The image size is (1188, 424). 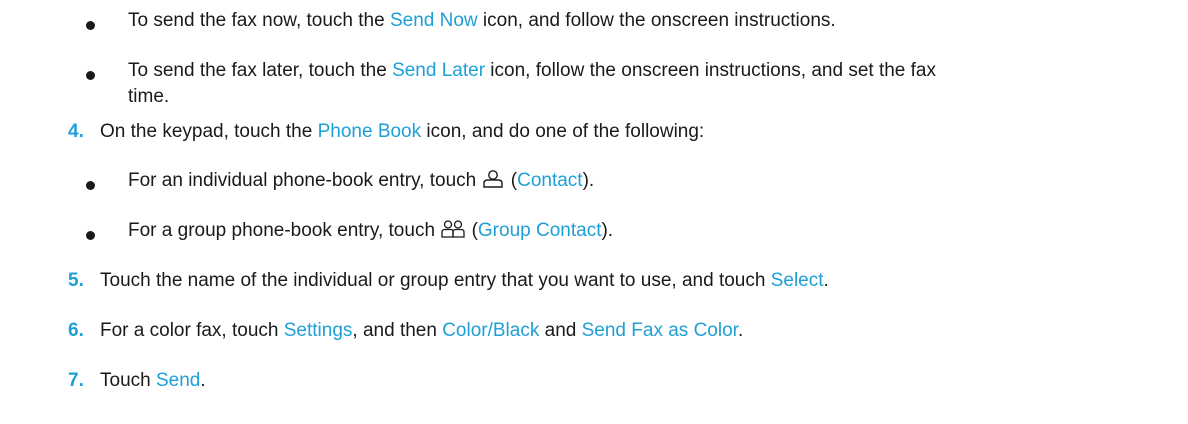 What do you see at coordinates (797, 280) in the screenshot?
I see `select-link: Select` at bounding box center [797, 280].